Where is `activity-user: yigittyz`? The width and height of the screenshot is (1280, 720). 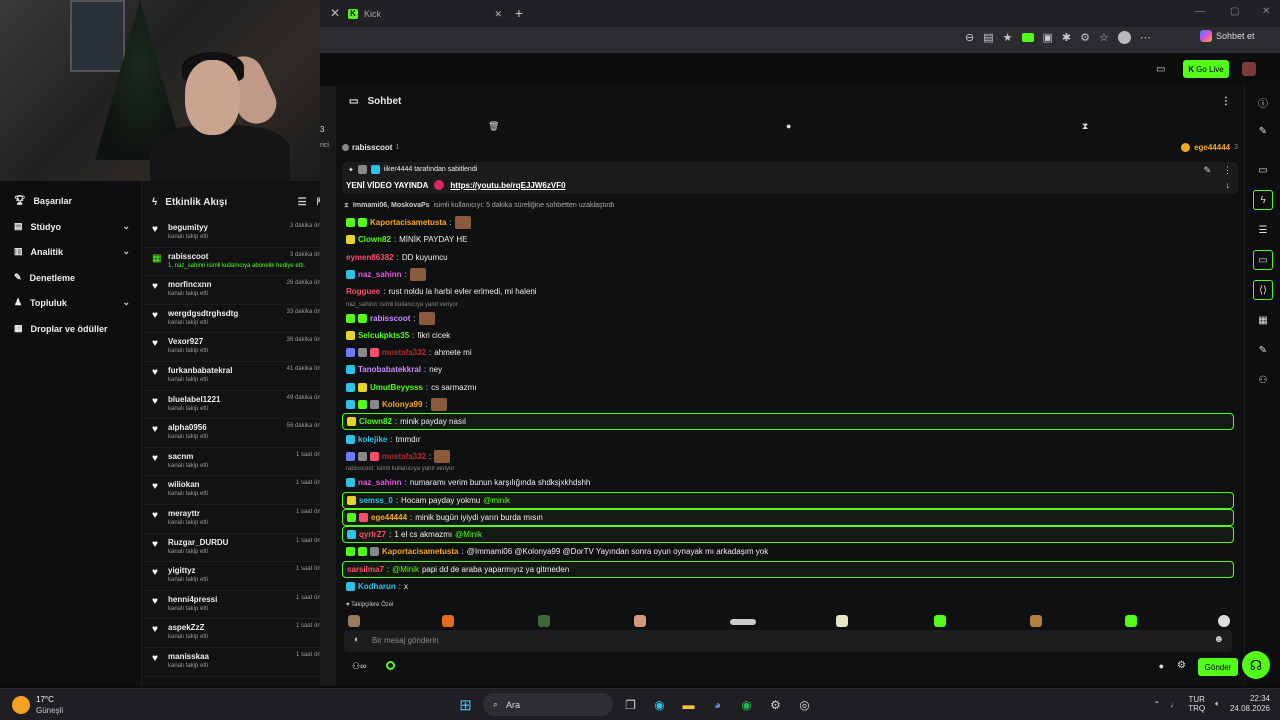
activity-user: yigittyz is located at coordinates (182, 570).